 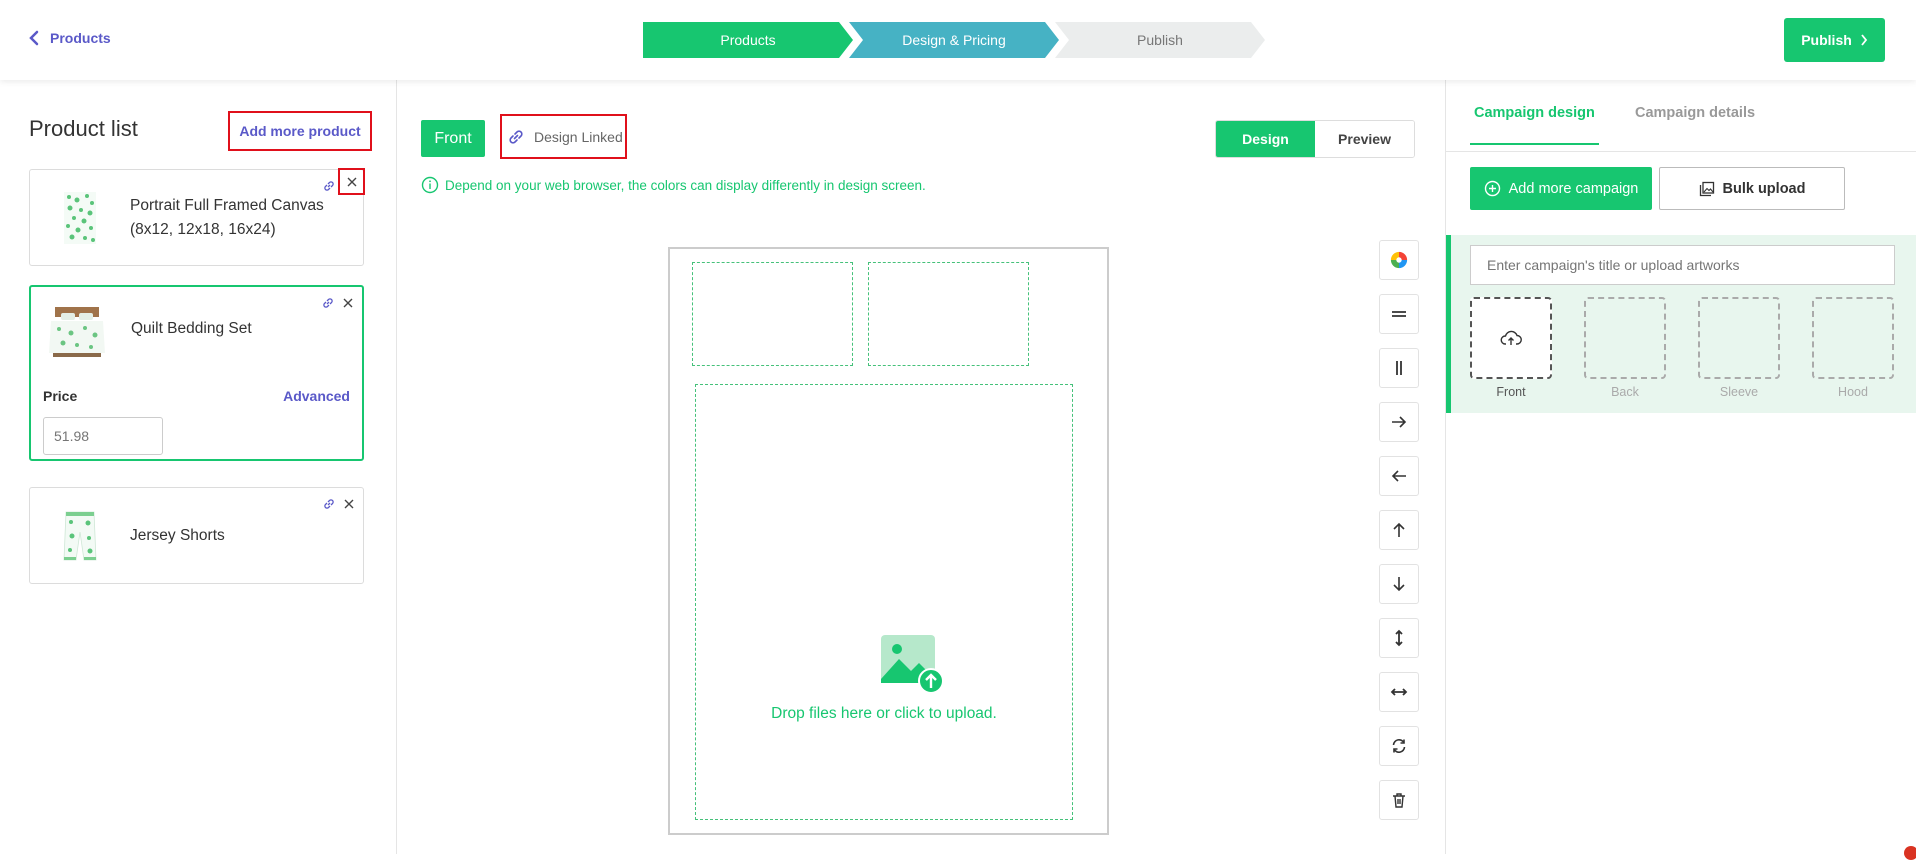 I want to click on chevron-right-icon, so click(x=1864, y=40).